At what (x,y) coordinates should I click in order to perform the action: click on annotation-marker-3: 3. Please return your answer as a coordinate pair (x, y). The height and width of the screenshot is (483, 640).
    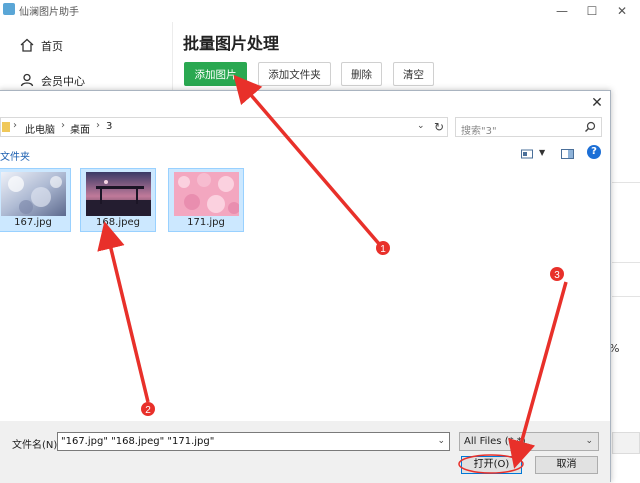
    Looking at the image, I should click on (557, 274).